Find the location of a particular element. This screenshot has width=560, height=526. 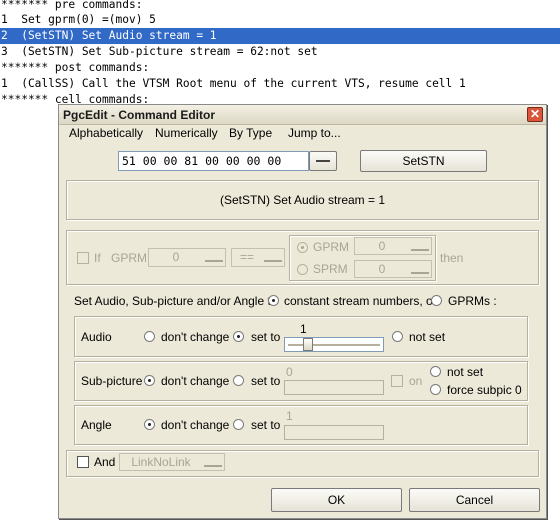

radio-audio-dont-change is located at coordinates (149, 336).